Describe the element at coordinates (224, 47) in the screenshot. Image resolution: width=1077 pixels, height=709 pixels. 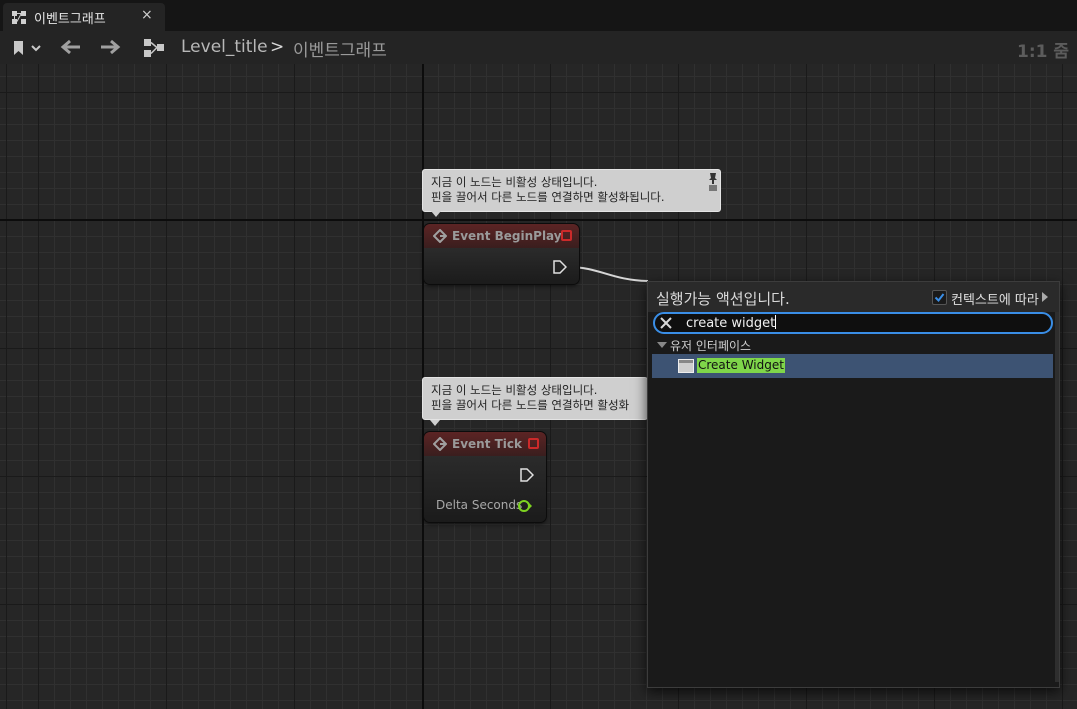
I see `breadcrumb-level: Level_title` at that location.